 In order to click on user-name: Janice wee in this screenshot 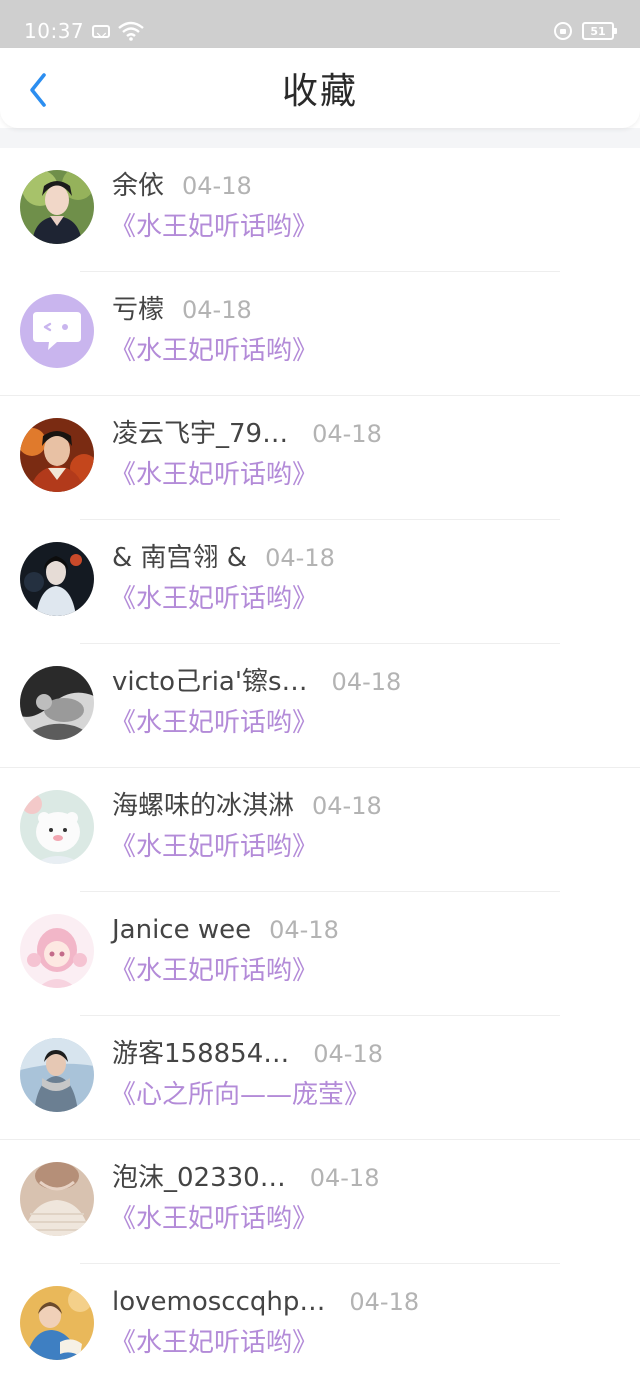, I will do `click(182, 930)`.